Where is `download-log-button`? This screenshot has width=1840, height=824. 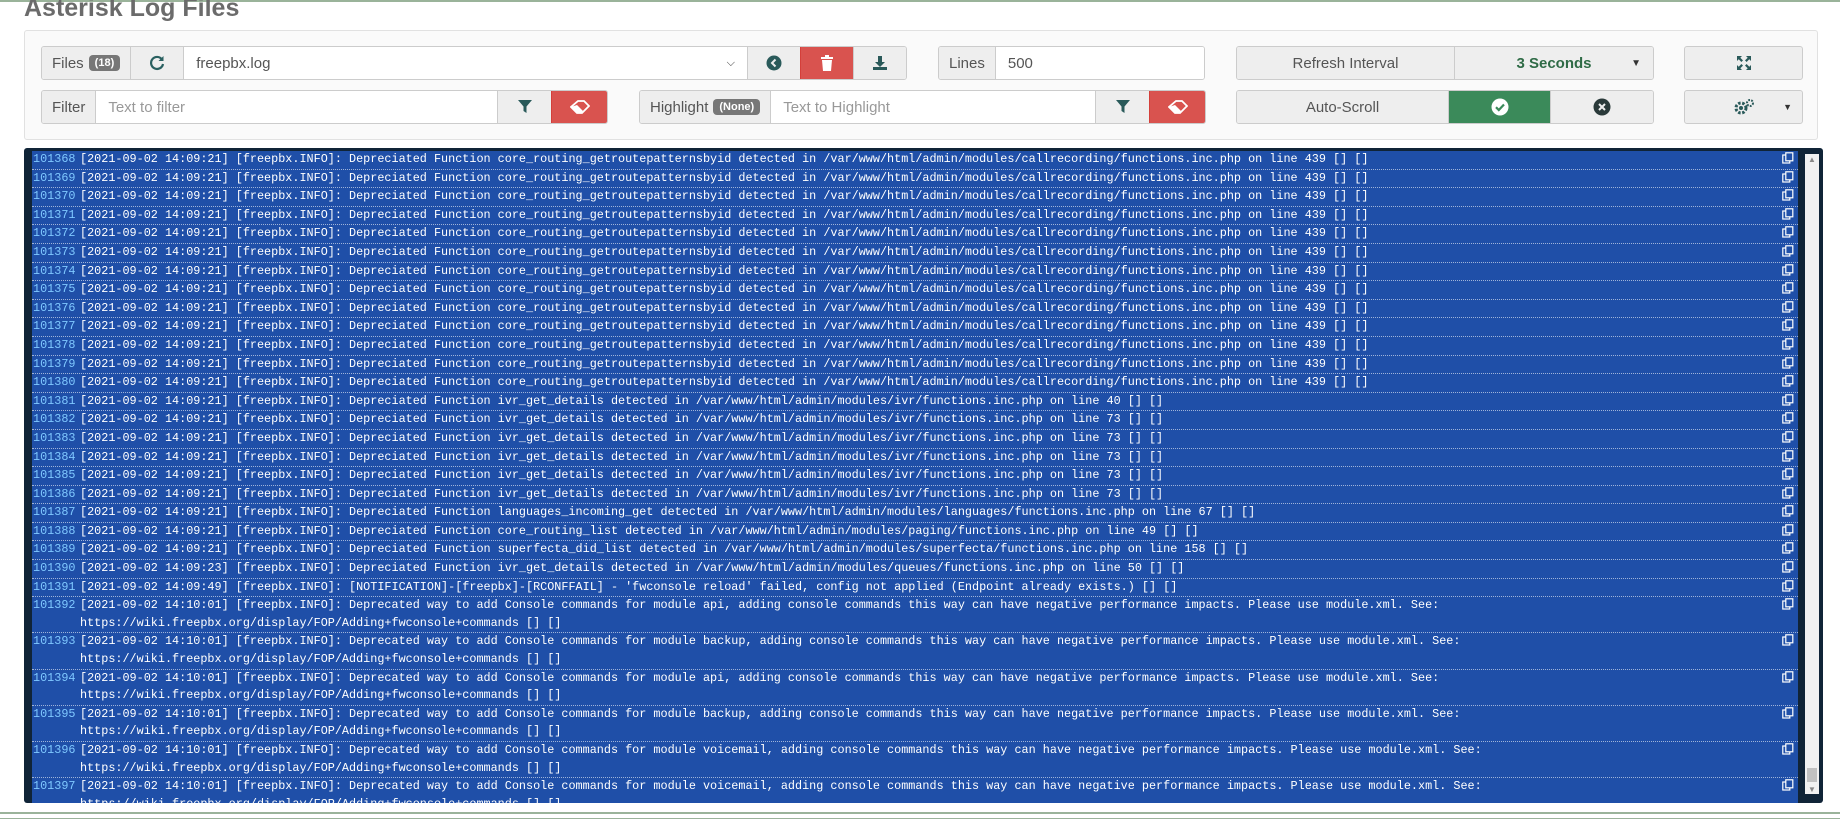 download-log-button is located at coordinates (879, 63).